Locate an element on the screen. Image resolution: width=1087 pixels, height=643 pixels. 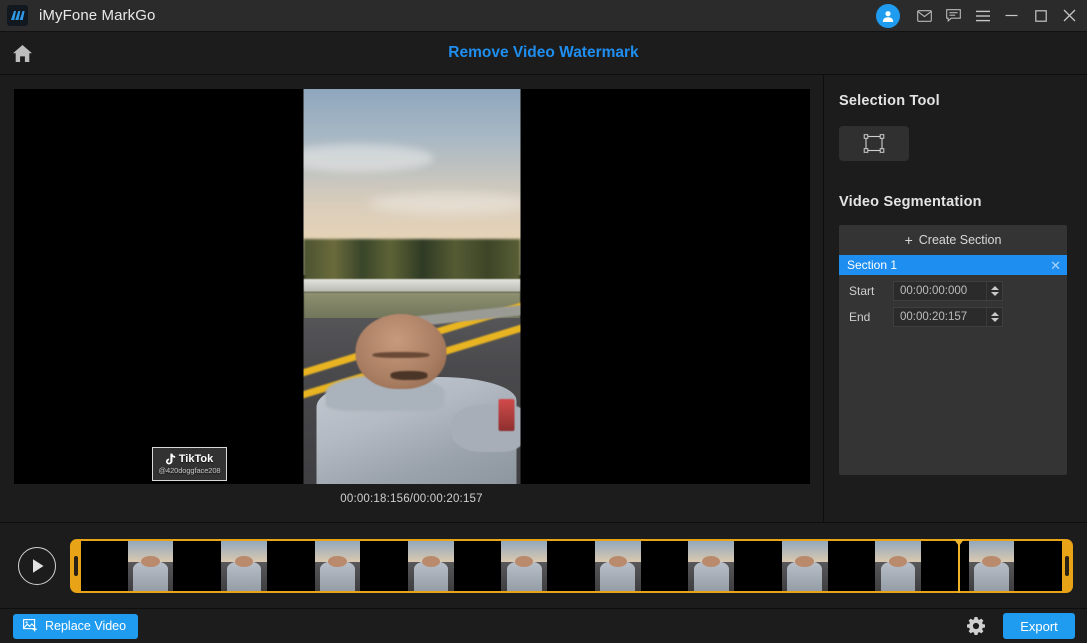
gear-icon is located at coordinates (976, 626).